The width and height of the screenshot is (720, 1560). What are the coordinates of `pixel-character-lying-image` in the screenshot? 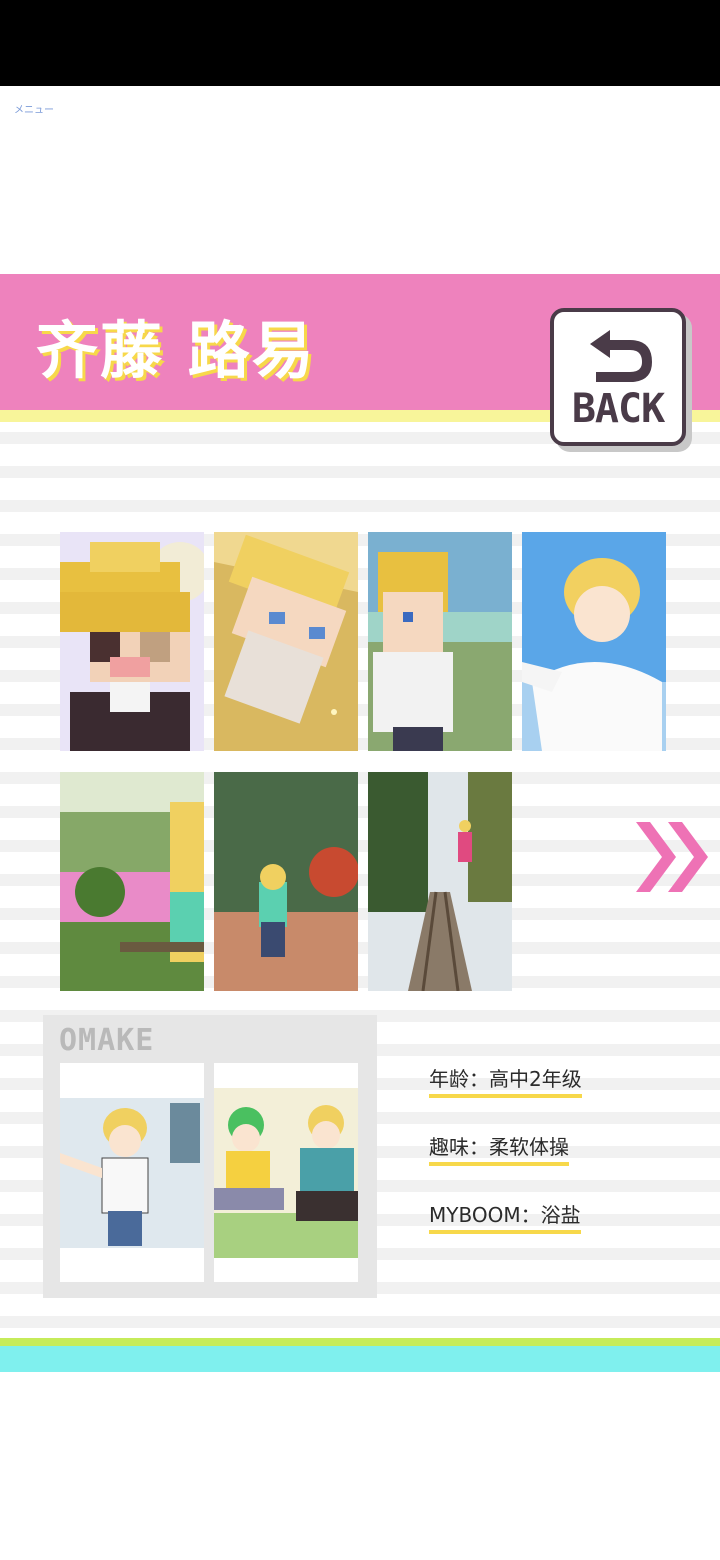 It's located at (286, 641).